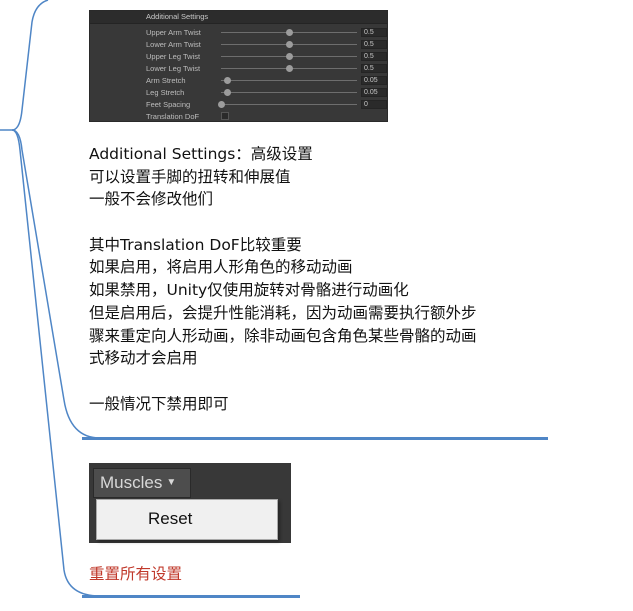 The image size is (633, 611). I want to click on settings-row-lower-arm-twist: Lower Arm Twist 0.5, so click(238, 44).